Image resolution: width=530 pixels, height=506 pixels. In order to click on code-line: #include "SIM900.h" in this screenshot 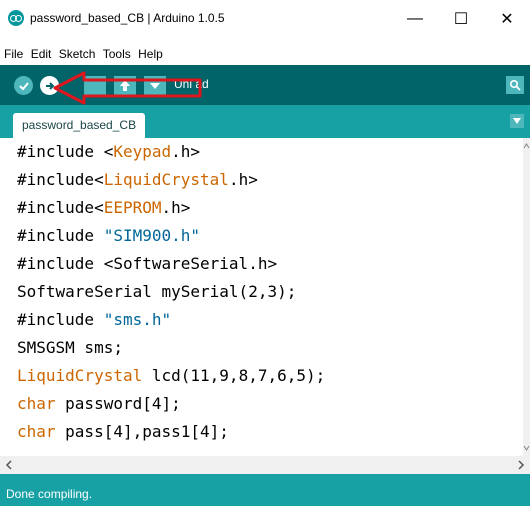, I will do `click(108, 235)`.